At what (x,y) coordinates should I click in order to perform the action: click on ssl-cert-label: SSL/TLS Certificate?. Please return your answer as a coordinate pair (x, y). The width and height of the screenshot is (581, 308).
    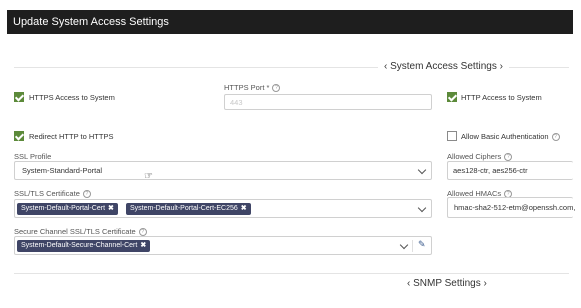
    Looking at the image, I should click on (52, 194).